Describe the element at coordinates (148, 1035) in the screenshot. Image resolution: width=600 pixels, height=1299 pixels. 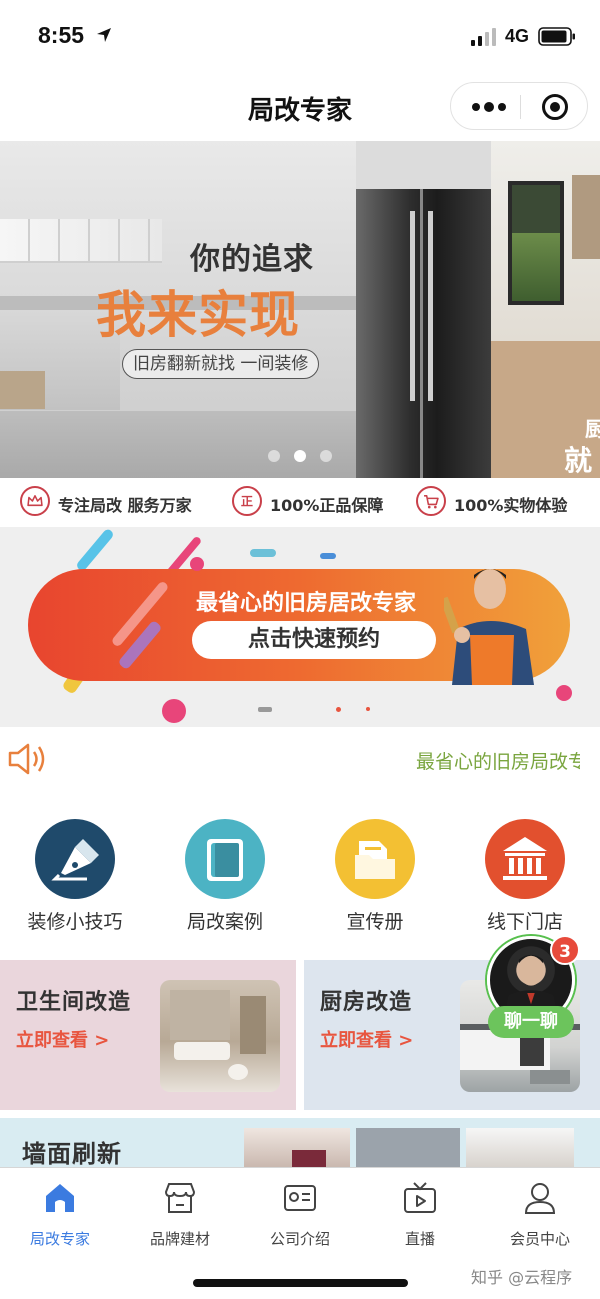
I see `bathroom-renovation-card: 卫生间改造 立即查看 >` at that location.